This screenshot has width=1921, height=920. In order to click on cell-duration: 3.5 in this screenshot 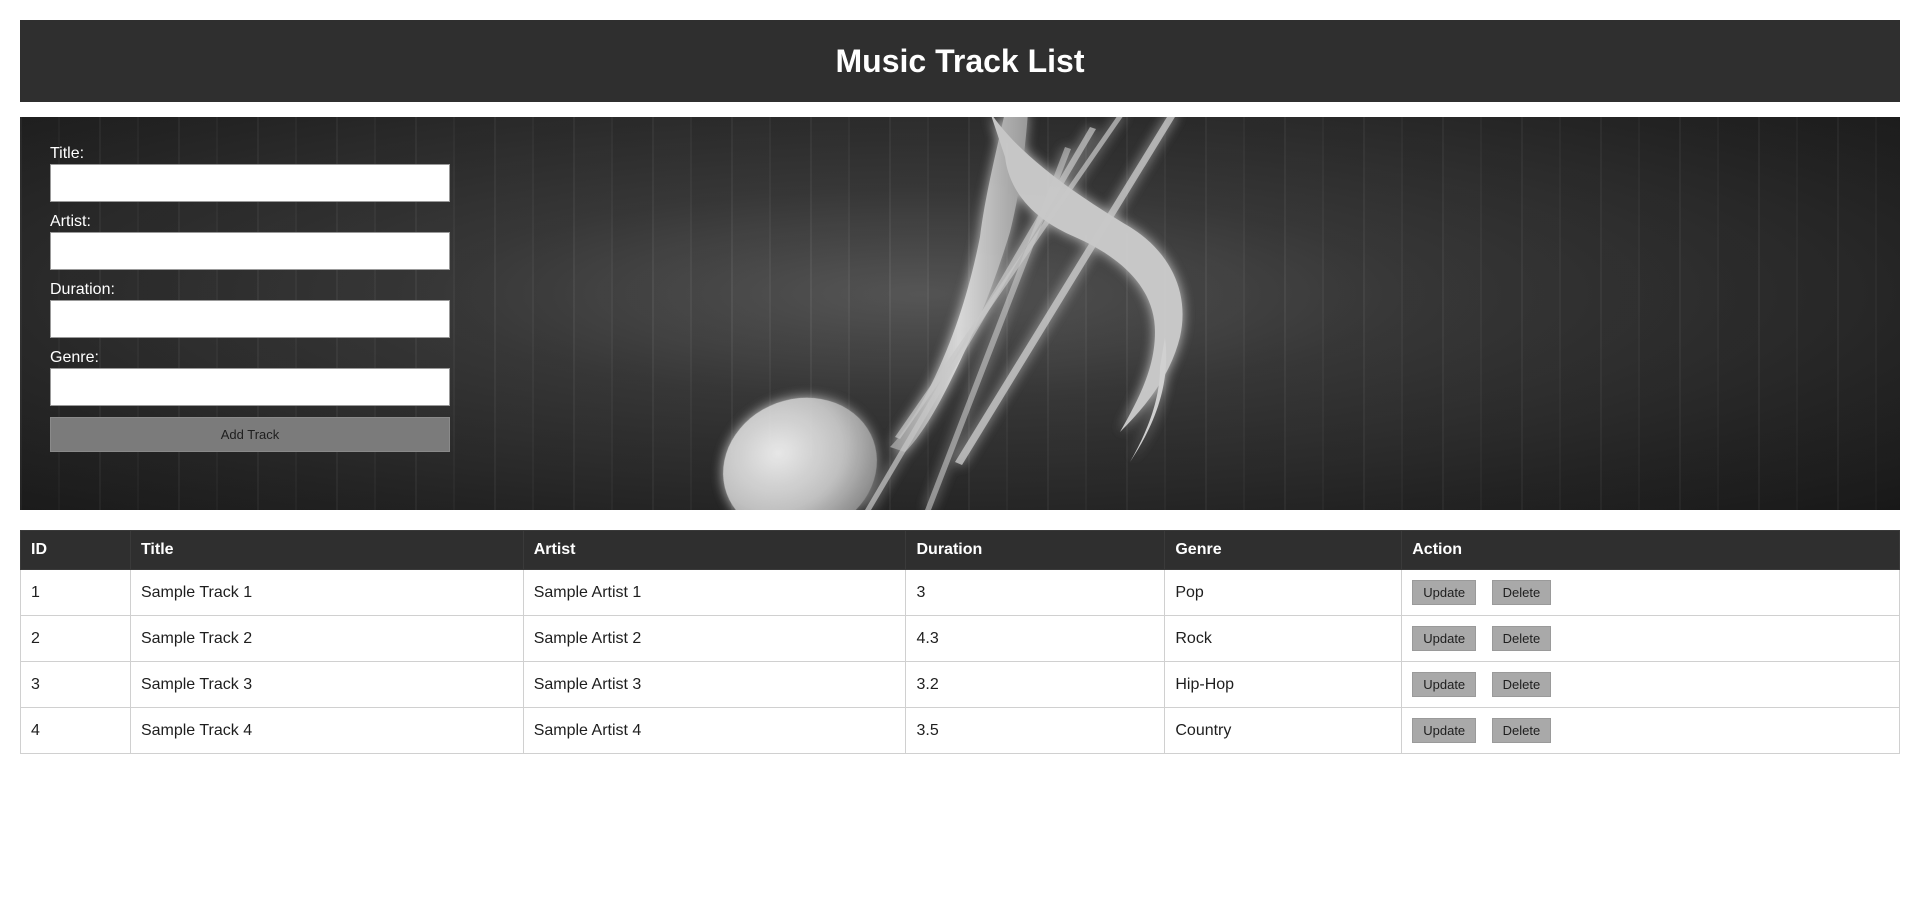, I will do `click(1035, 730)`.